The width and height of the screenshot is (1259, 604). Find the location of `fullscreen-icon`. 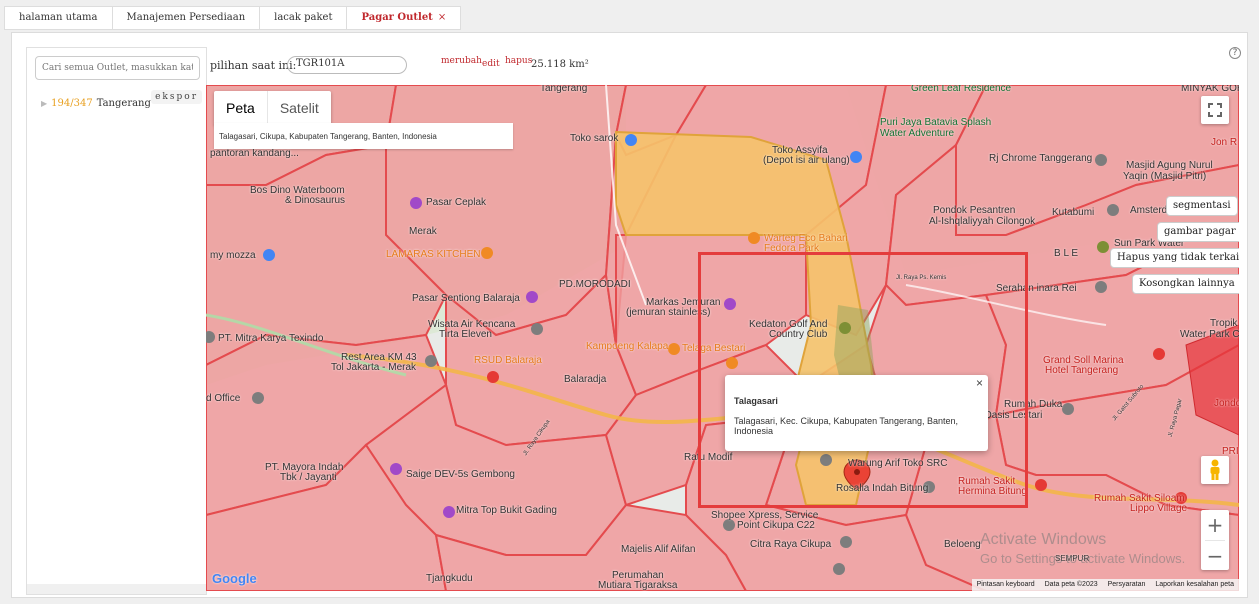

fullscreen-icon is located at coordinates (1215, 110).